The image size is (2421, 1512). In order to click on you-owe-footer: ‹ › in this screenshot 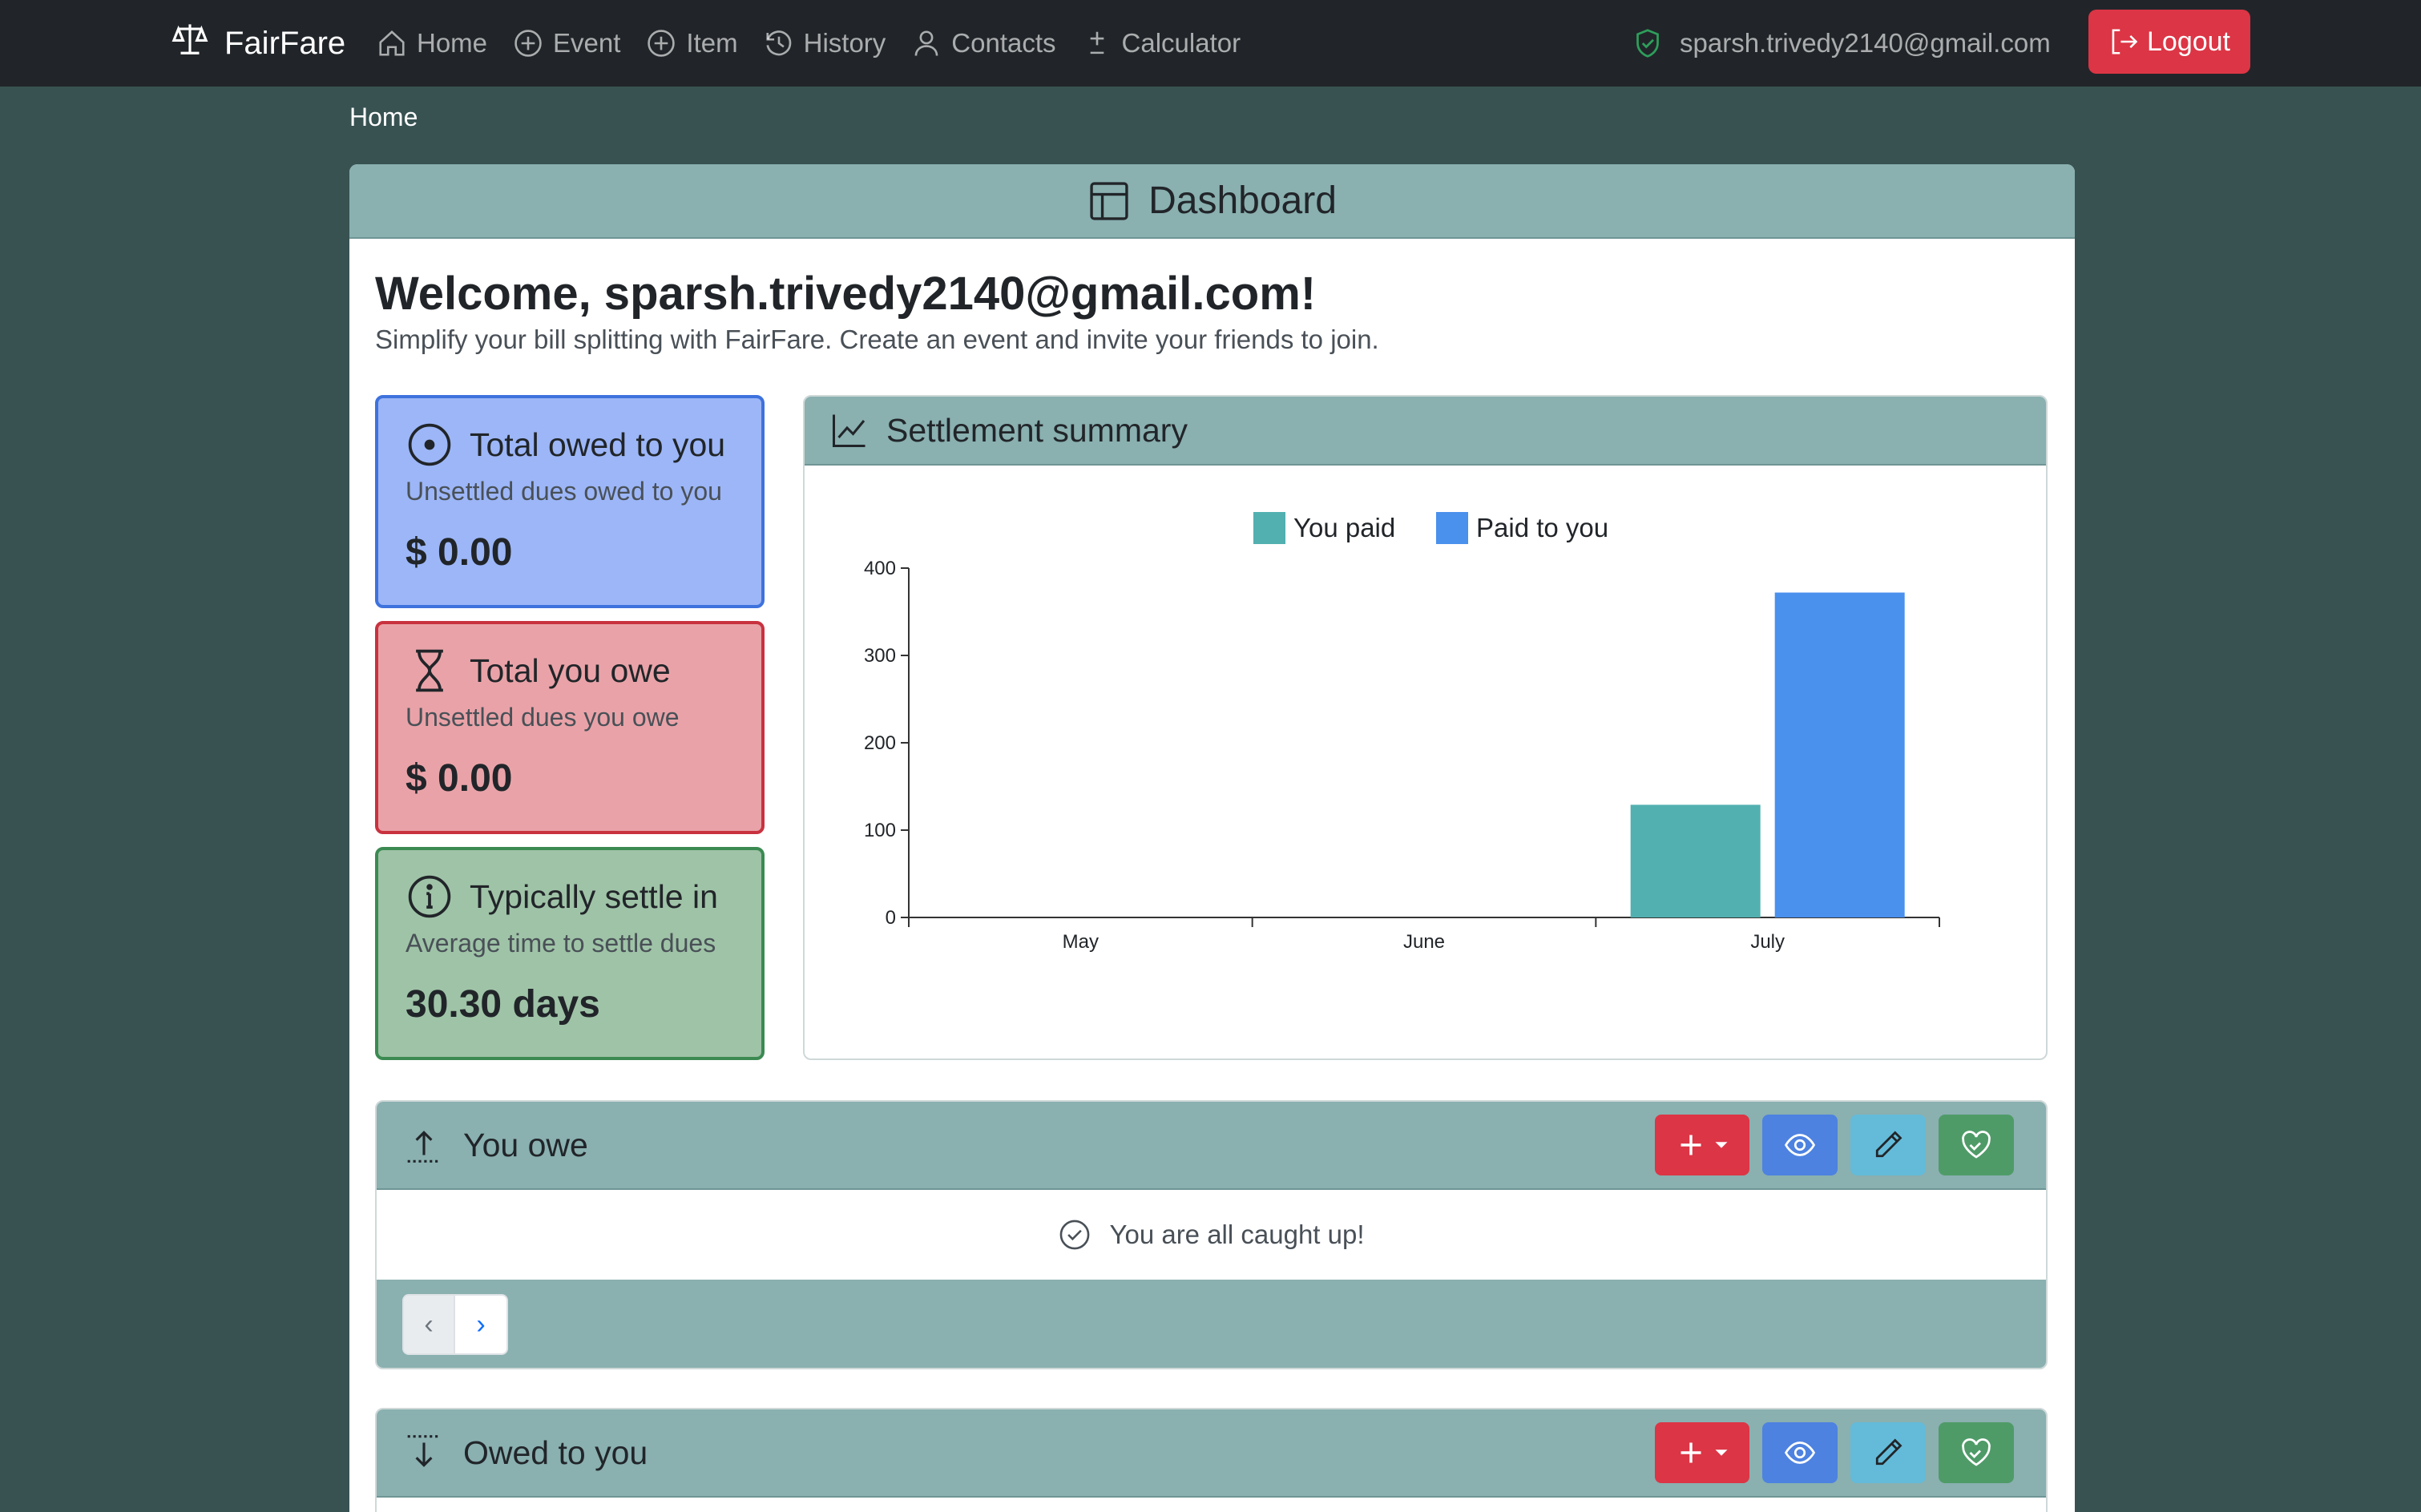, I will do `click(1211, 1324)`.